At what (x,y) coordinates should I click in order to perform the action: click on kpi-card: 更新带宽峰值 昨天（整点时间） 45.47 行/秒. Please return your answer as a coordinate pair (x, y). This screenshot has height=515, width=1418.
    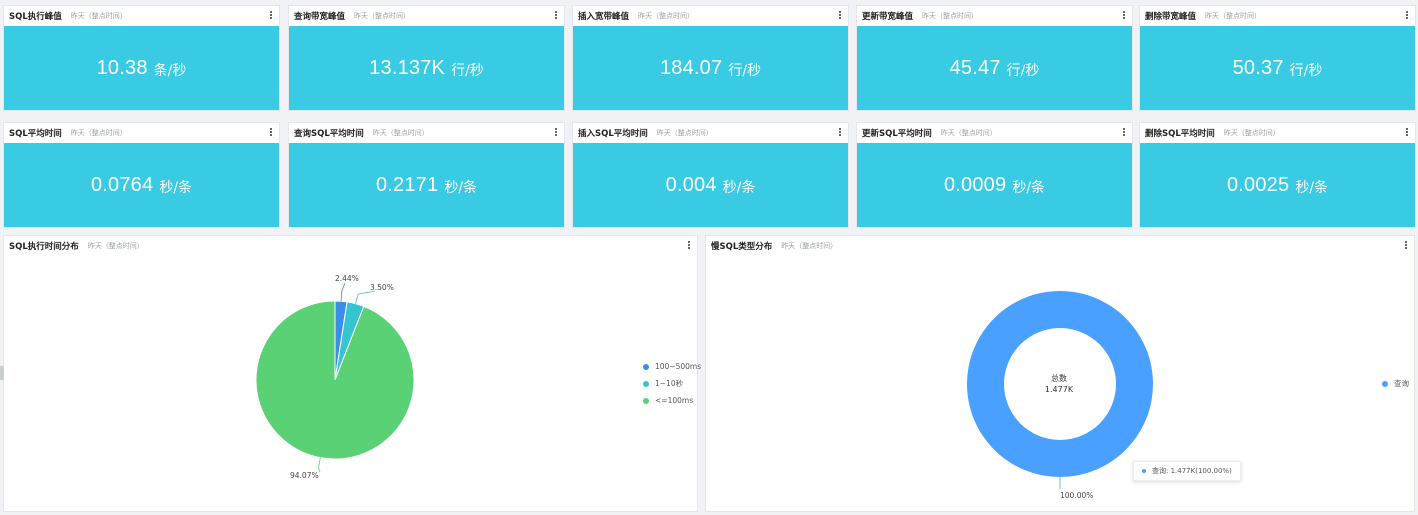
    Looking at the image, I should click on (994, 58).